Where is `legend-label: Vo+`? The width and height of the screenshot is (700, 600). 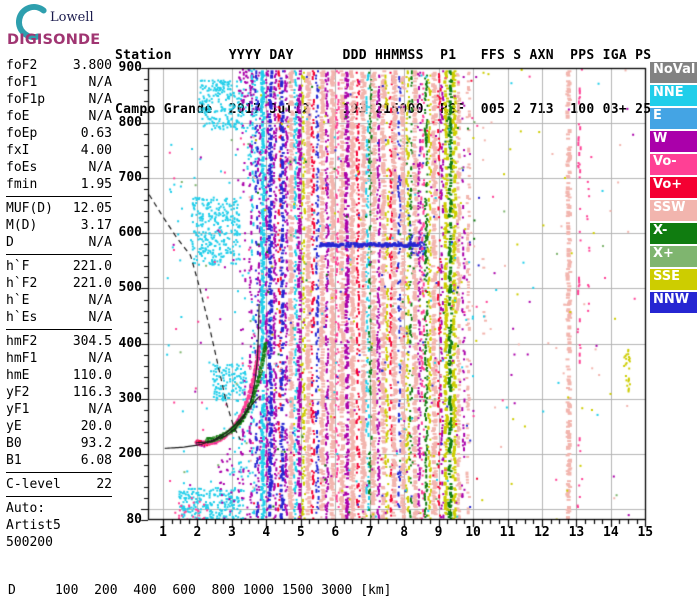 legend-label: Vo+ is located at coordinates (668, 184).